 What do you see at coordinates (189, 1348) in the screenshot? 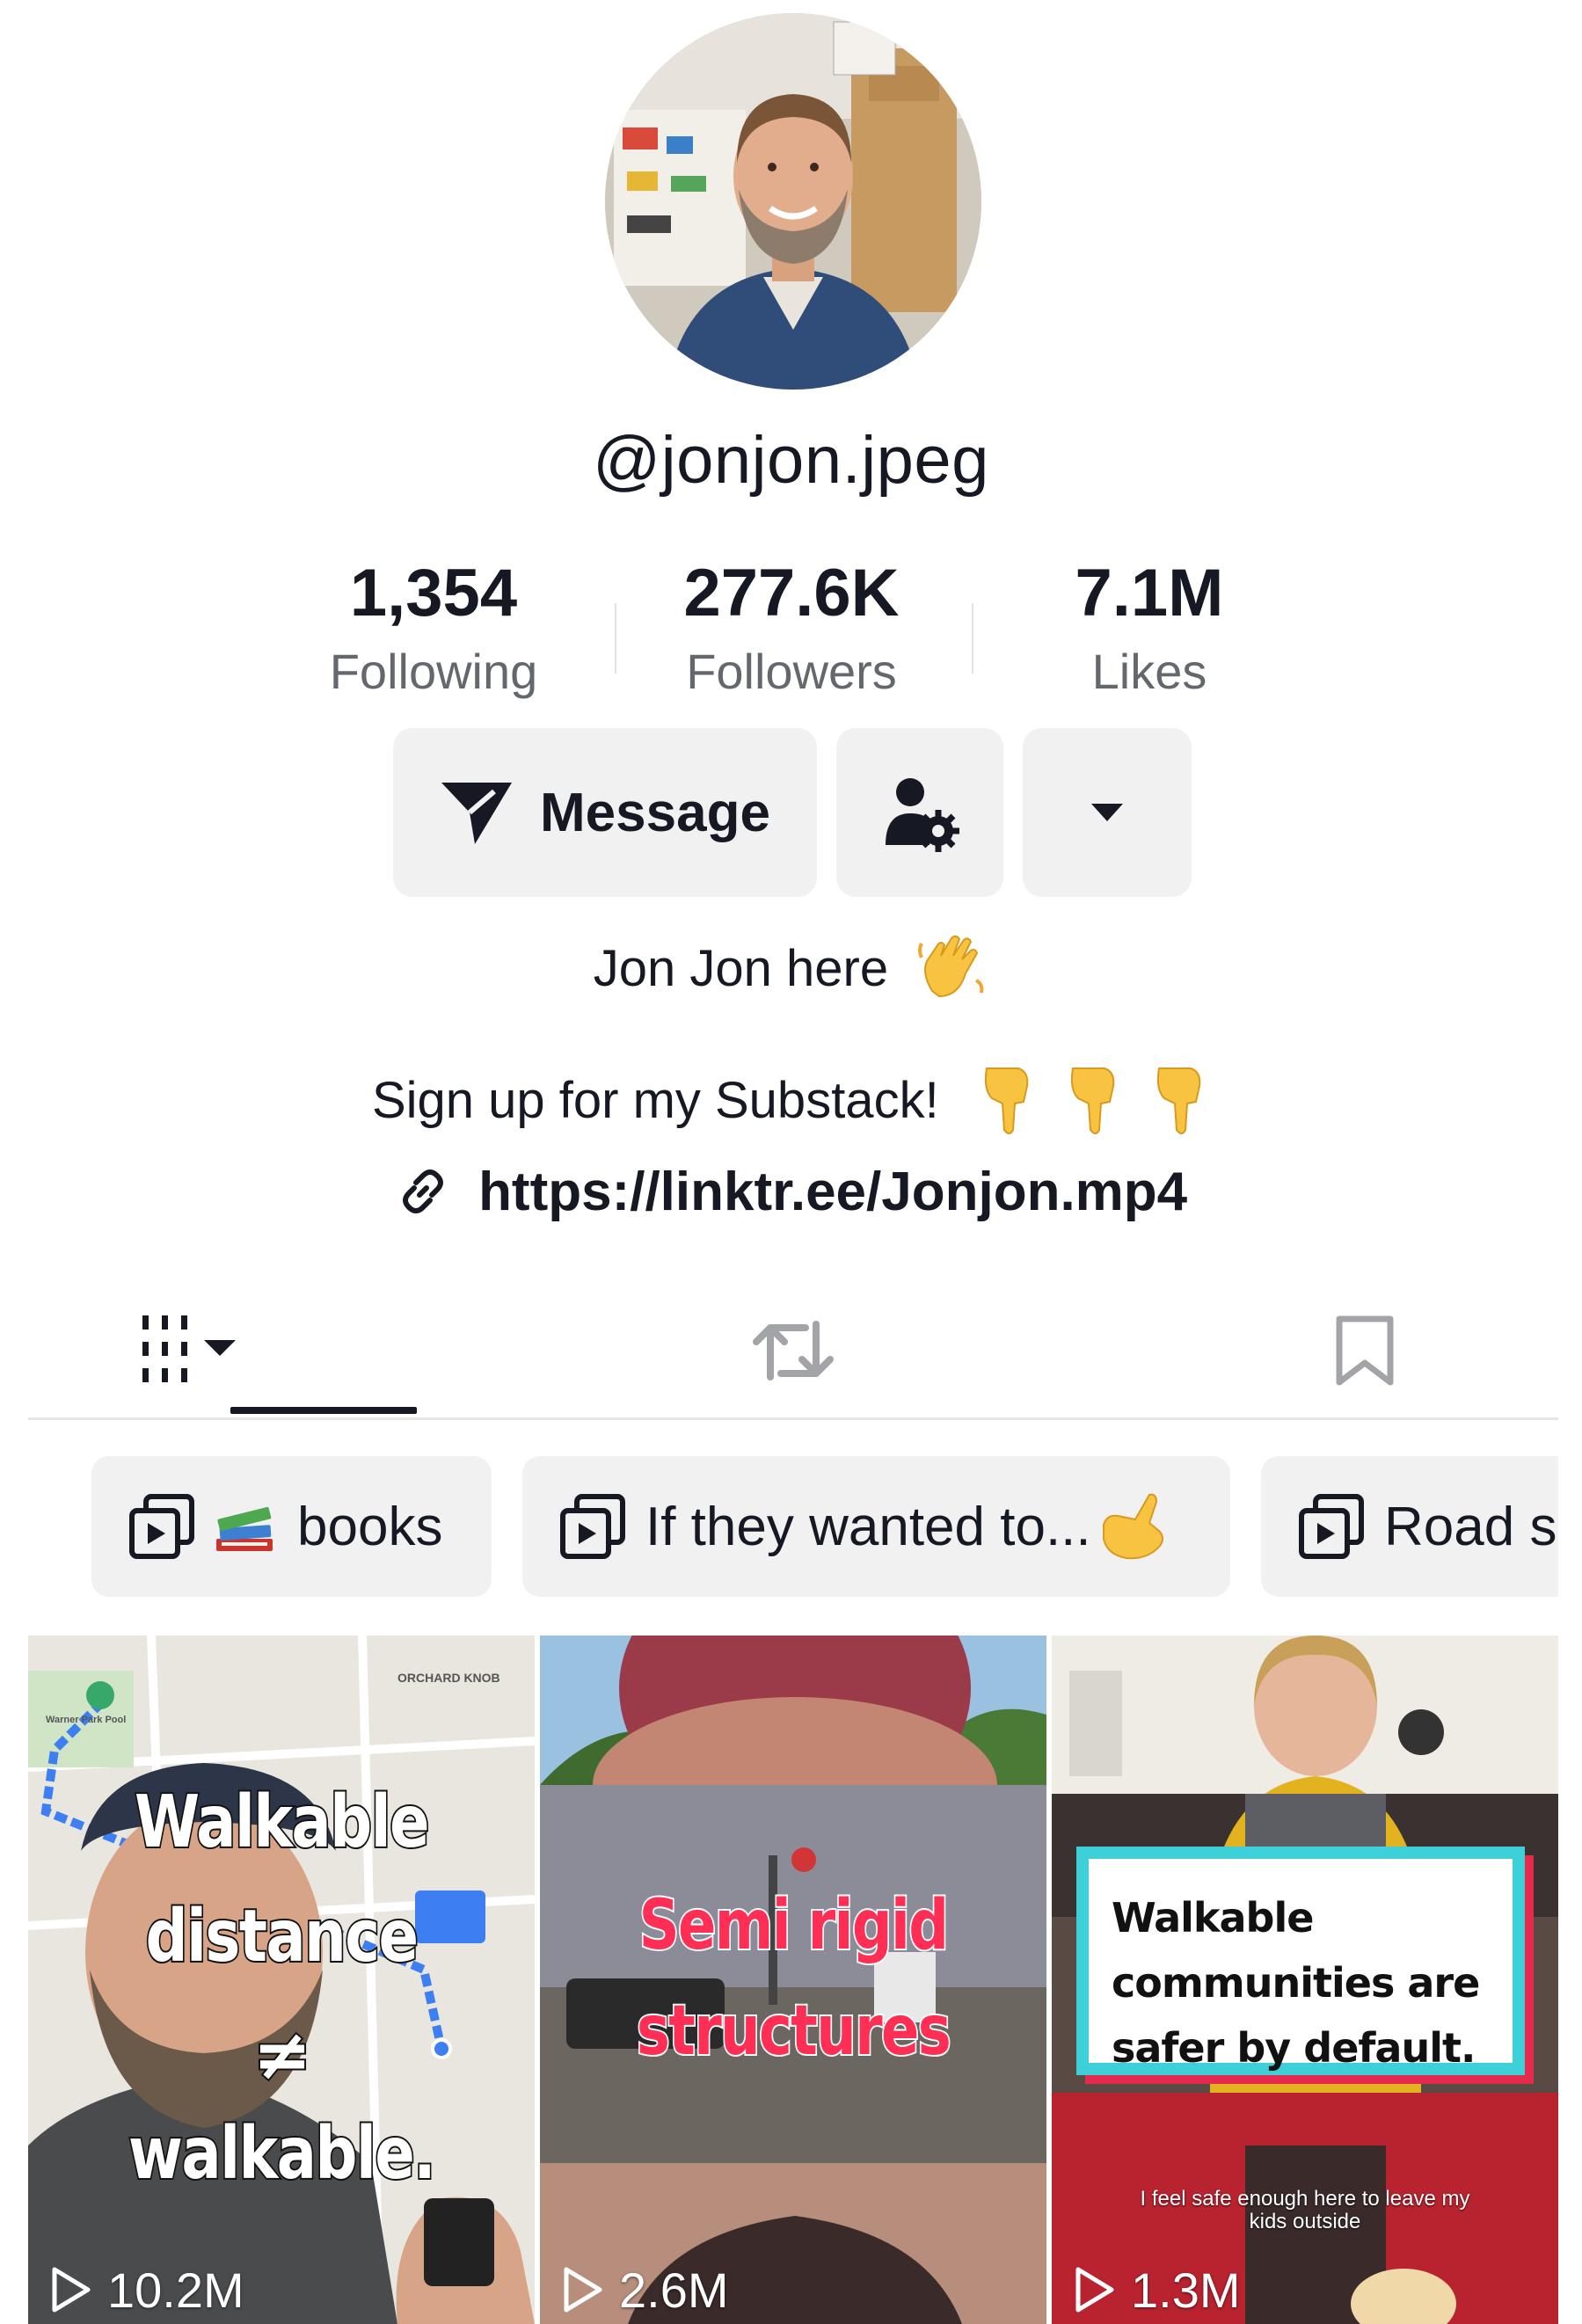
I see `grid-bars-icon` at bounding box center [189, 1348].